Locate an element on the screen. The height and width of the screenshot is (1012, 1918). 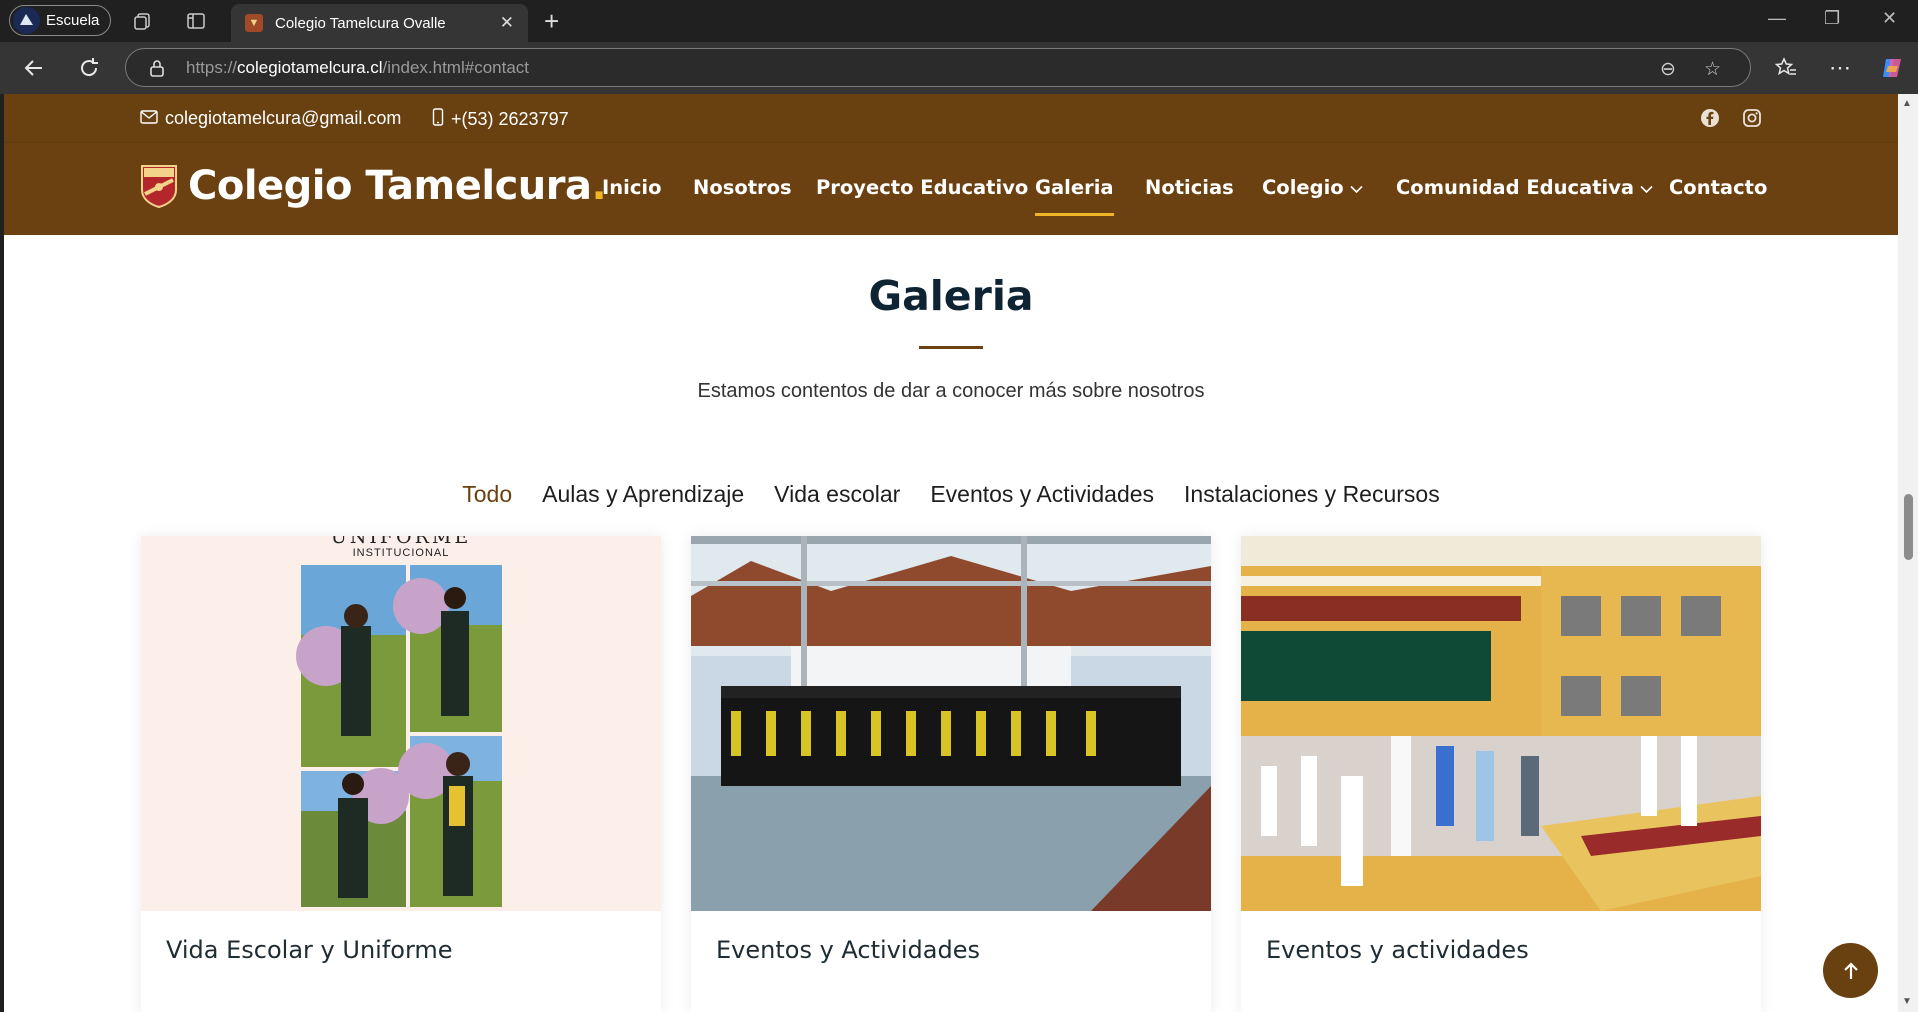
favorites-icon is located at coordinates (1786, 68).